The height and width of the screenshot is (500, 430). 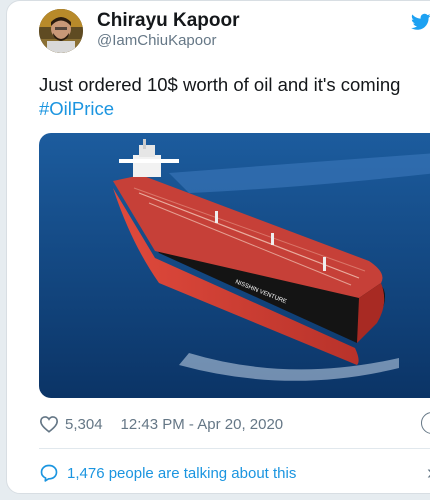 What do you see at coordinates (181, 473) in the screenshot?
I see `talking-label: 1,476 people are talking about this` at bounding box center [181, 473].